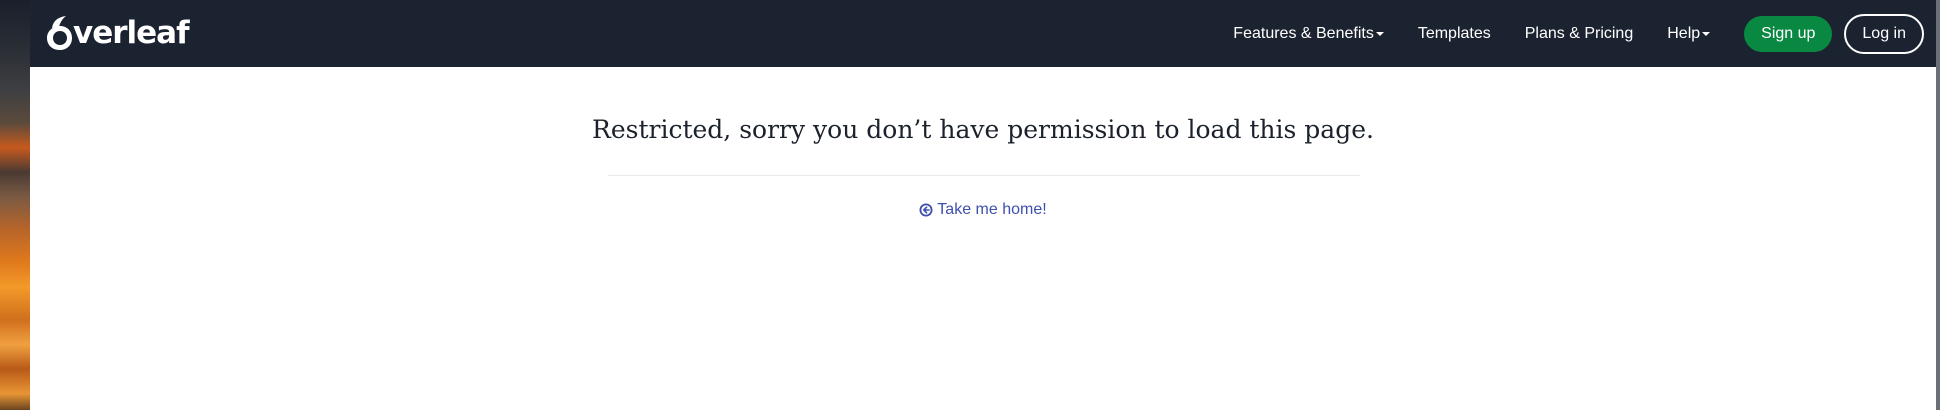  I want to click on login-label: Log in, so click(1884, 33).